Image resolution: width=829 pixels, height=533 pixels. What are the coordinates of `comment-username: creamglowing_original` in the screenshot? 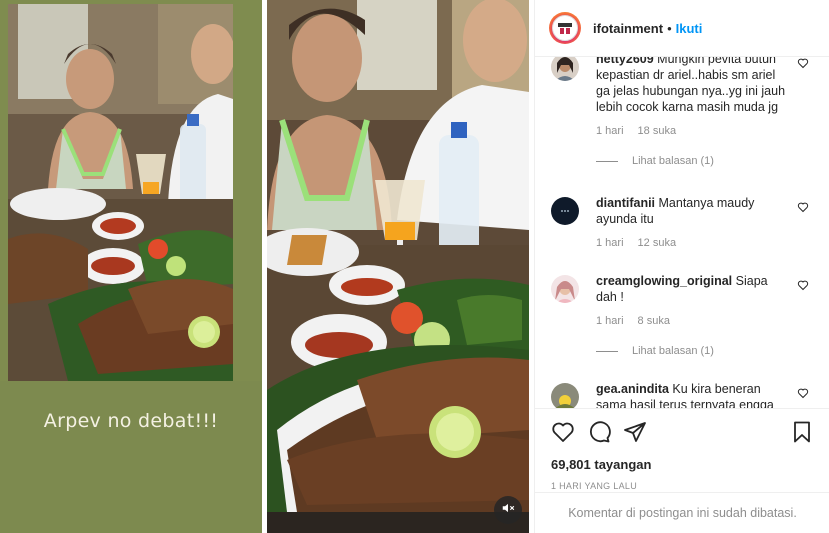 It's located at (664, 281).